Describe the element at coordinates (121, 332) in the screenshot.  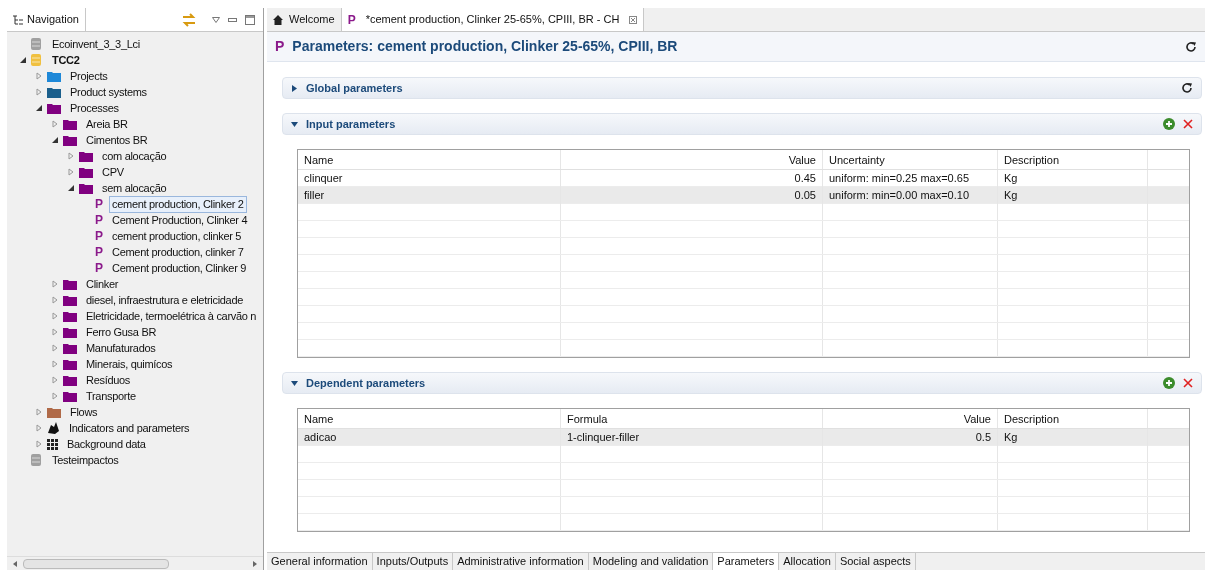
I see `tree-item: Ferro Gusa BR` at that location.